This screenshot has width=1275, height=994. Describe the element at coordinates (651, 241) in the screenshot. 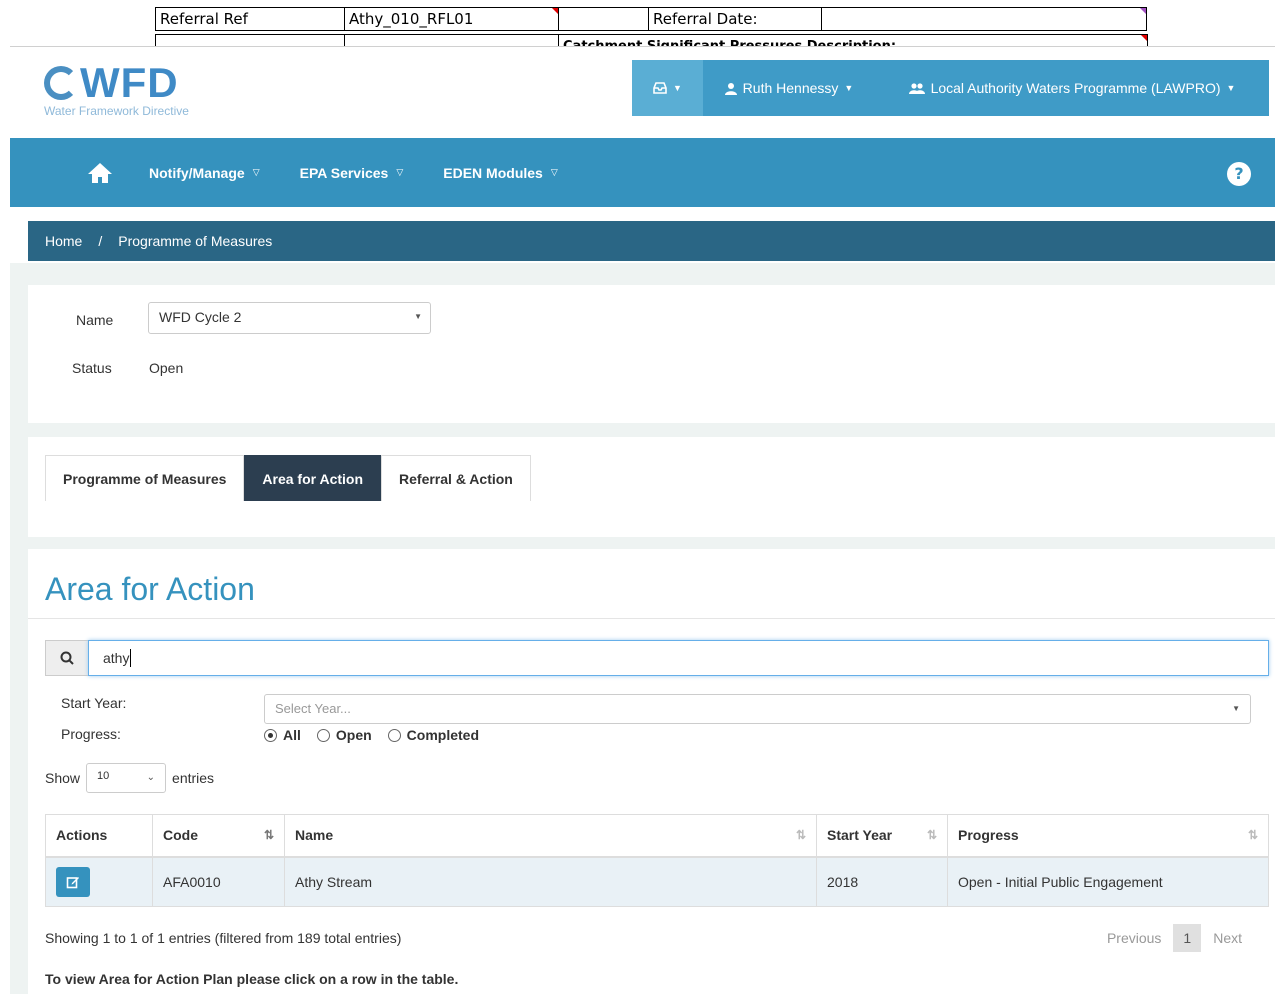

I see `breadcrumb: Home / Programme of Measures` at that location.